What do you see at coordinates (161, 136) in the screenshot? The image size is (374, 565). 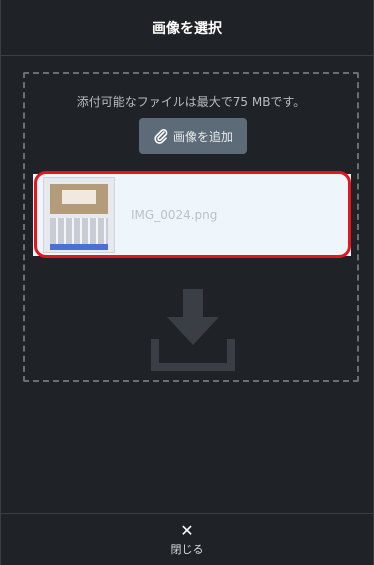 I see `paperclip-icon` at bounding box center [161, 136].